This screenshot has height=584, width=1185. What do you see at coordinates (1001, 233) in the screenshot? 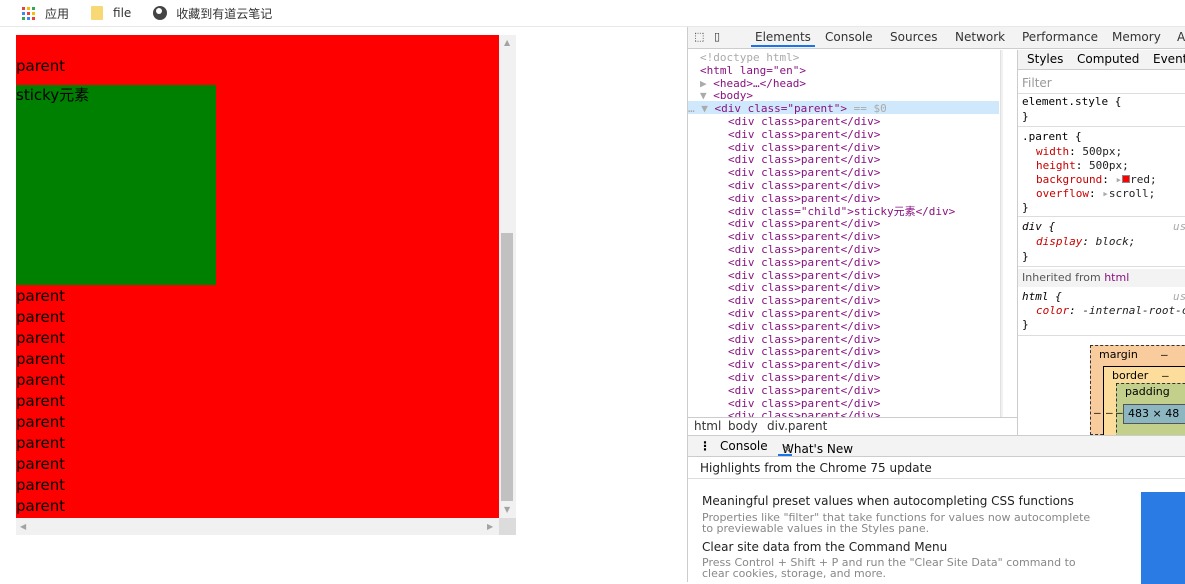
I see `dom-scrollbar: ▼` at bounding box center [1001, 233].